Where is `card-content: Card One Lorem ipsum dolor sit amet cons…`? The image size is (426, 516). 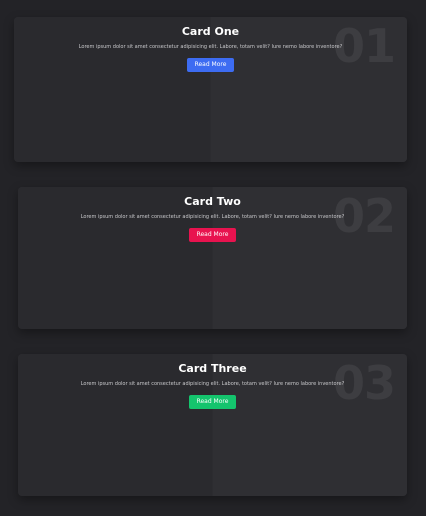 card-content: Card One Lorem ipsum dolor sit amet cons… is located at coordinates (210, 48).